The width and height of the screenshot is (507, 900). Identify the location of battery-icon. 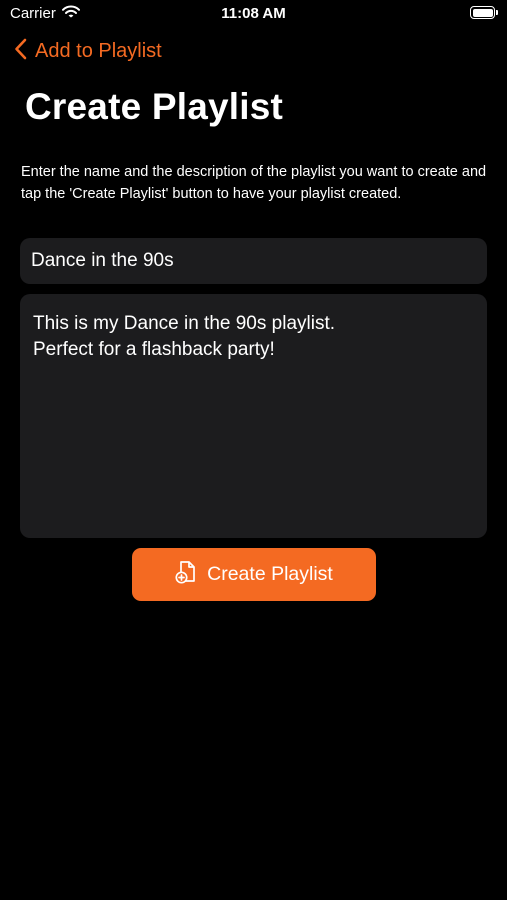
(484, 12).